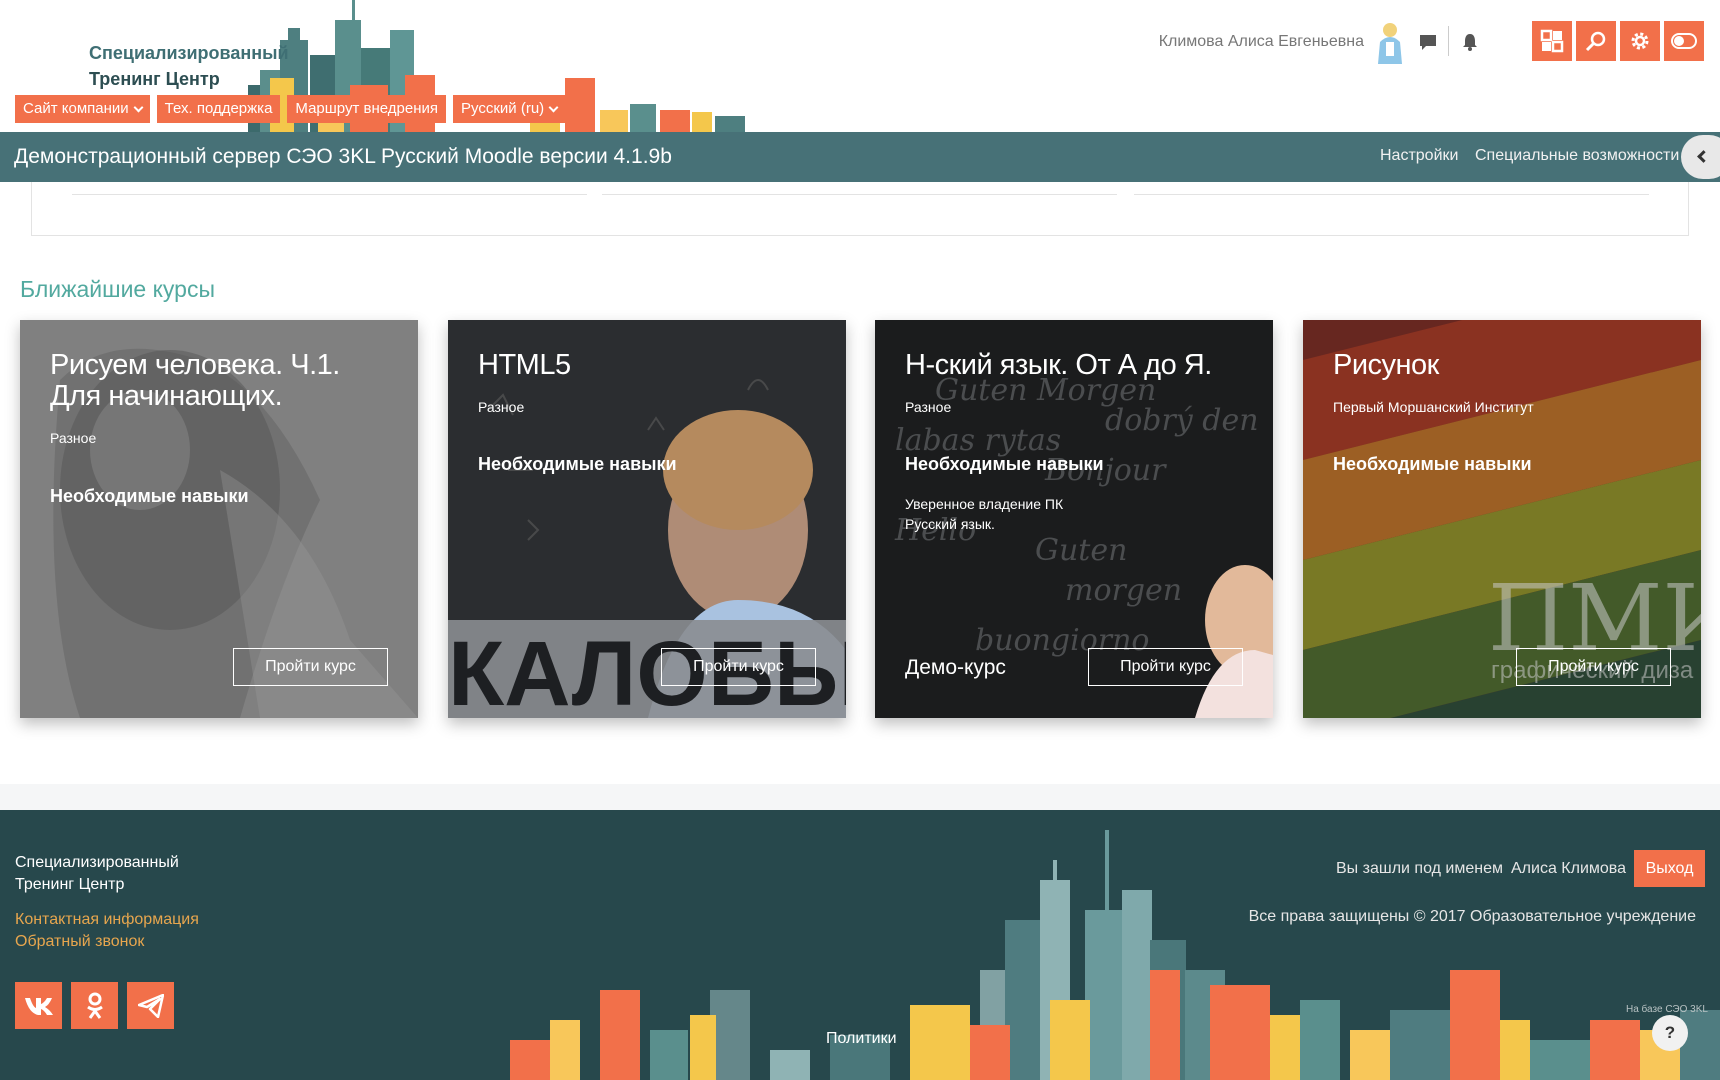 This screenshot has height=1080, width=1720. I want to click on course-requirement: Русский язык., so click(950, 524).